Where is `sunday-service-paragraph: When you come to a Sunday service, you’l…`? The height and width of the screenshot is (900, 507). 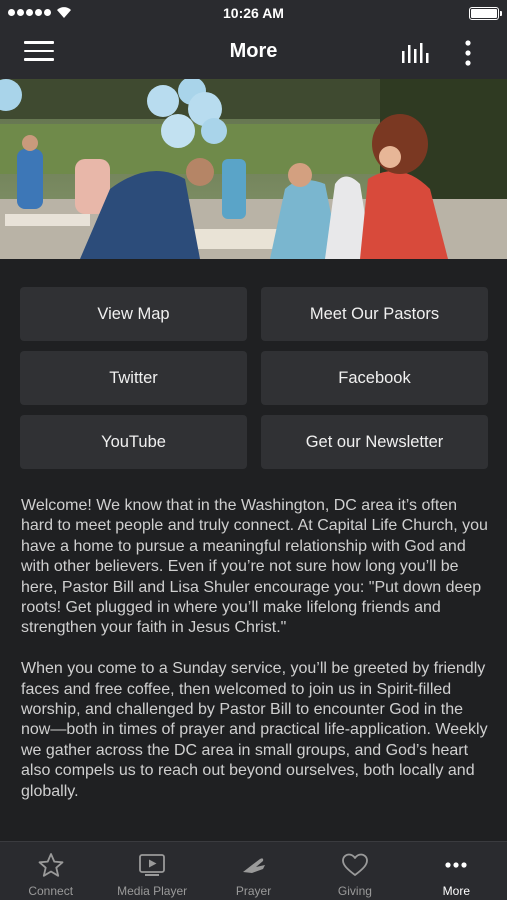
sunday-service-paragraph: When you come to a Sunday service, you’l… is located at coordinates (254, 730).